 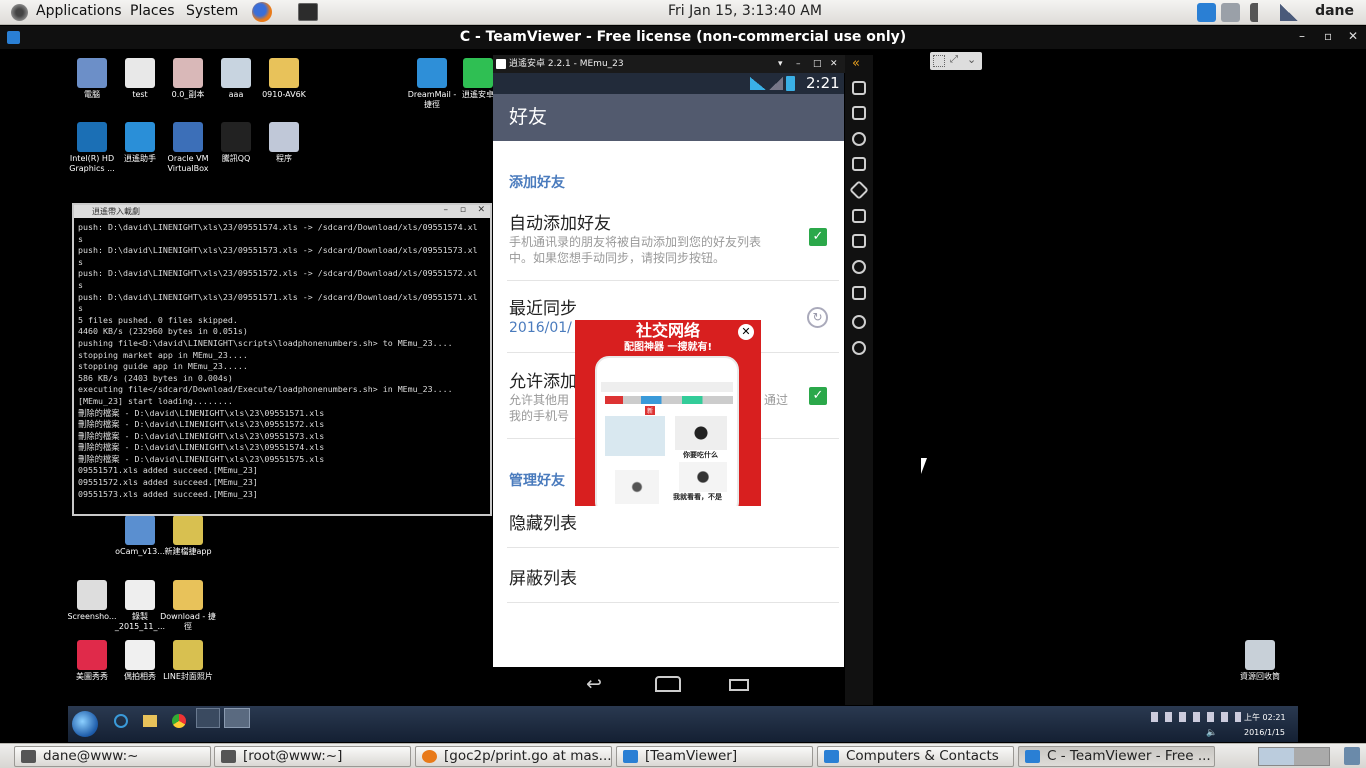 What do you see at coordinates (859, 216) in the screenshot?
I see `apk-install-icon` at bounding box center [859, 216].